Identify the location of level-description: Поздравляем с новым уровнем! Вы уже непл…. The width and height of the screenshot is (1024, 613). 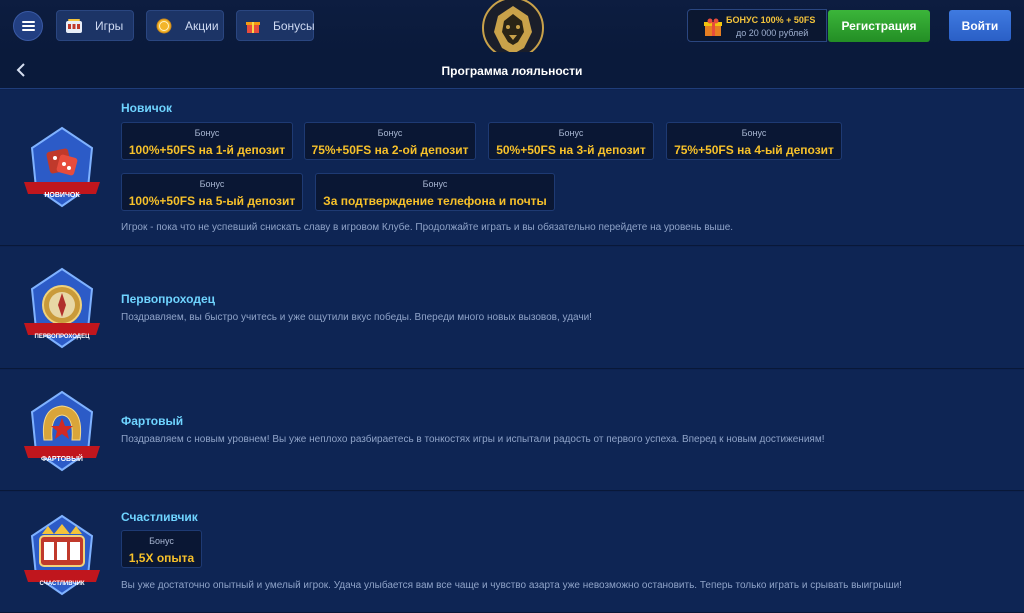
(473, 439).